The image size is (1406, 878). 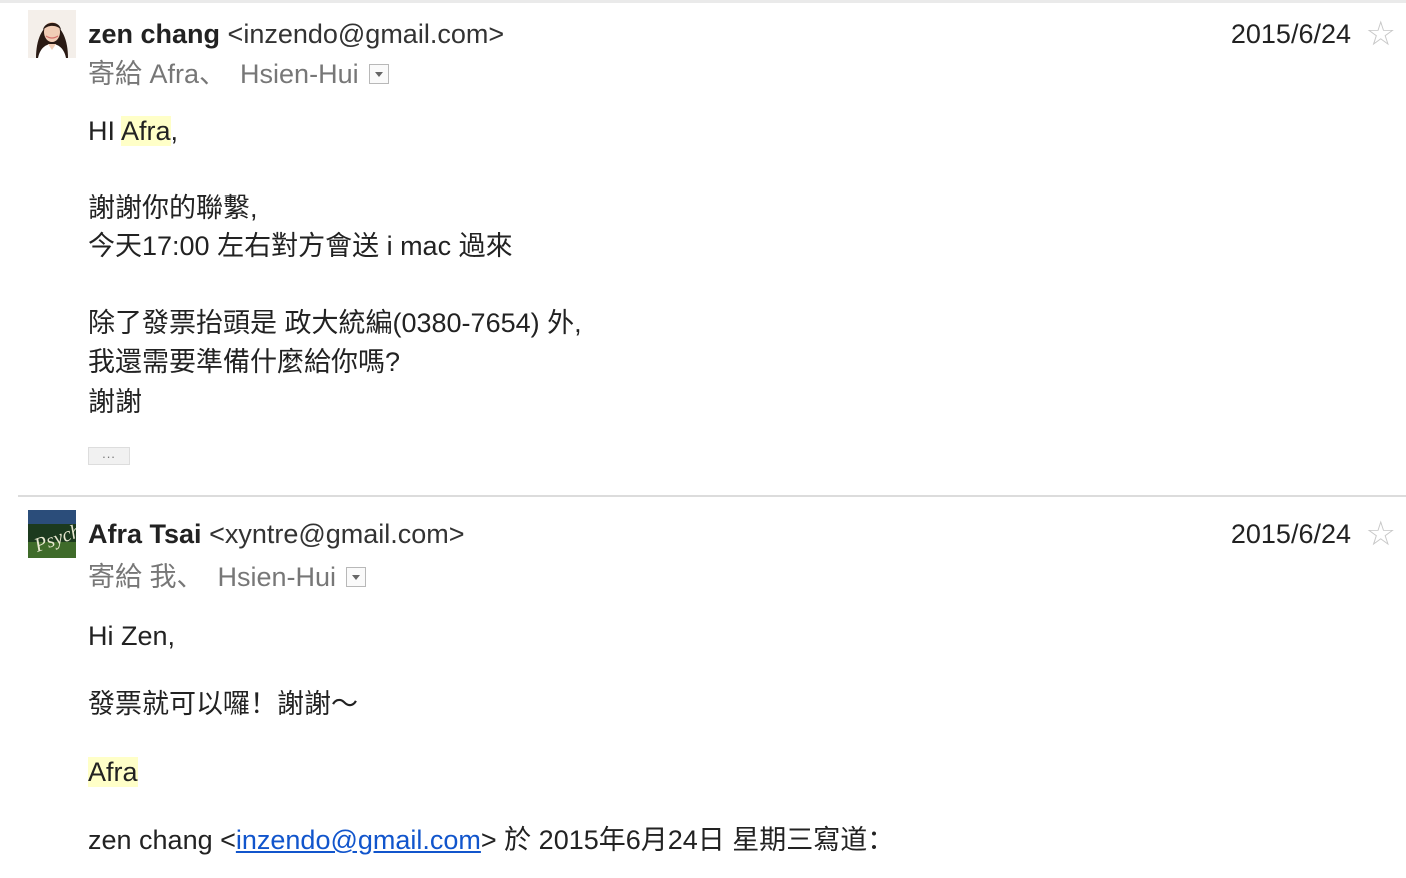 I want to click on quote-suffix: > 於 2015年6月24日 星期三寫道：, so click(x=687, y=840).